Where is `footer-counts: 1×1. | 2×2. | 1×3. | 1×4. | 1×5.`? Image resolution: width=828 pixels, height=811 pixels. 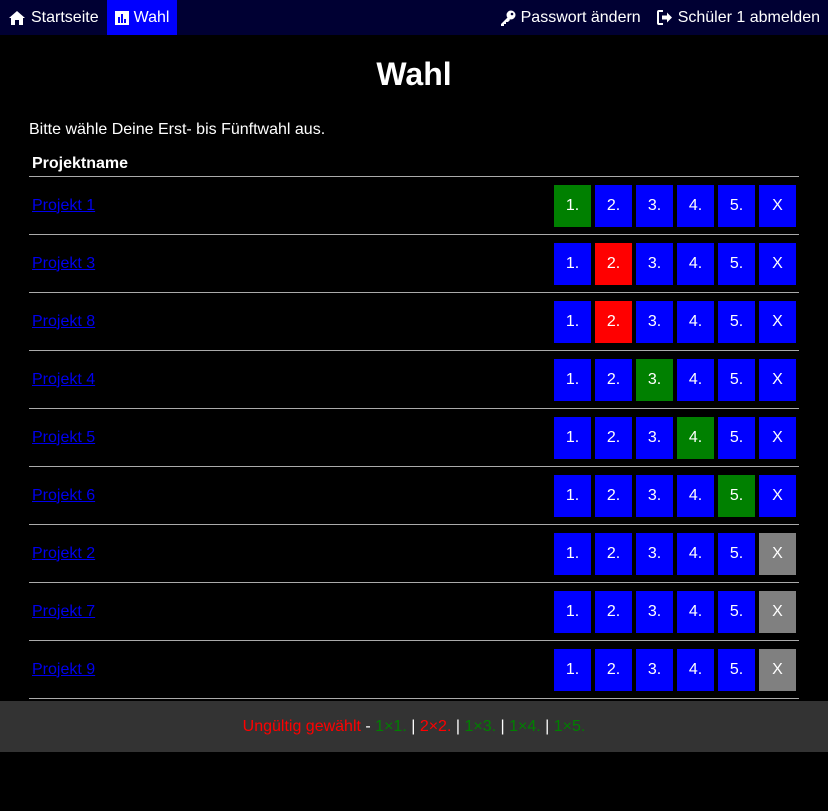
footer-counts: 1×1. | 2×2. | 1×3. | 1×4. | 1×5. is located at coordinates (480, 726).